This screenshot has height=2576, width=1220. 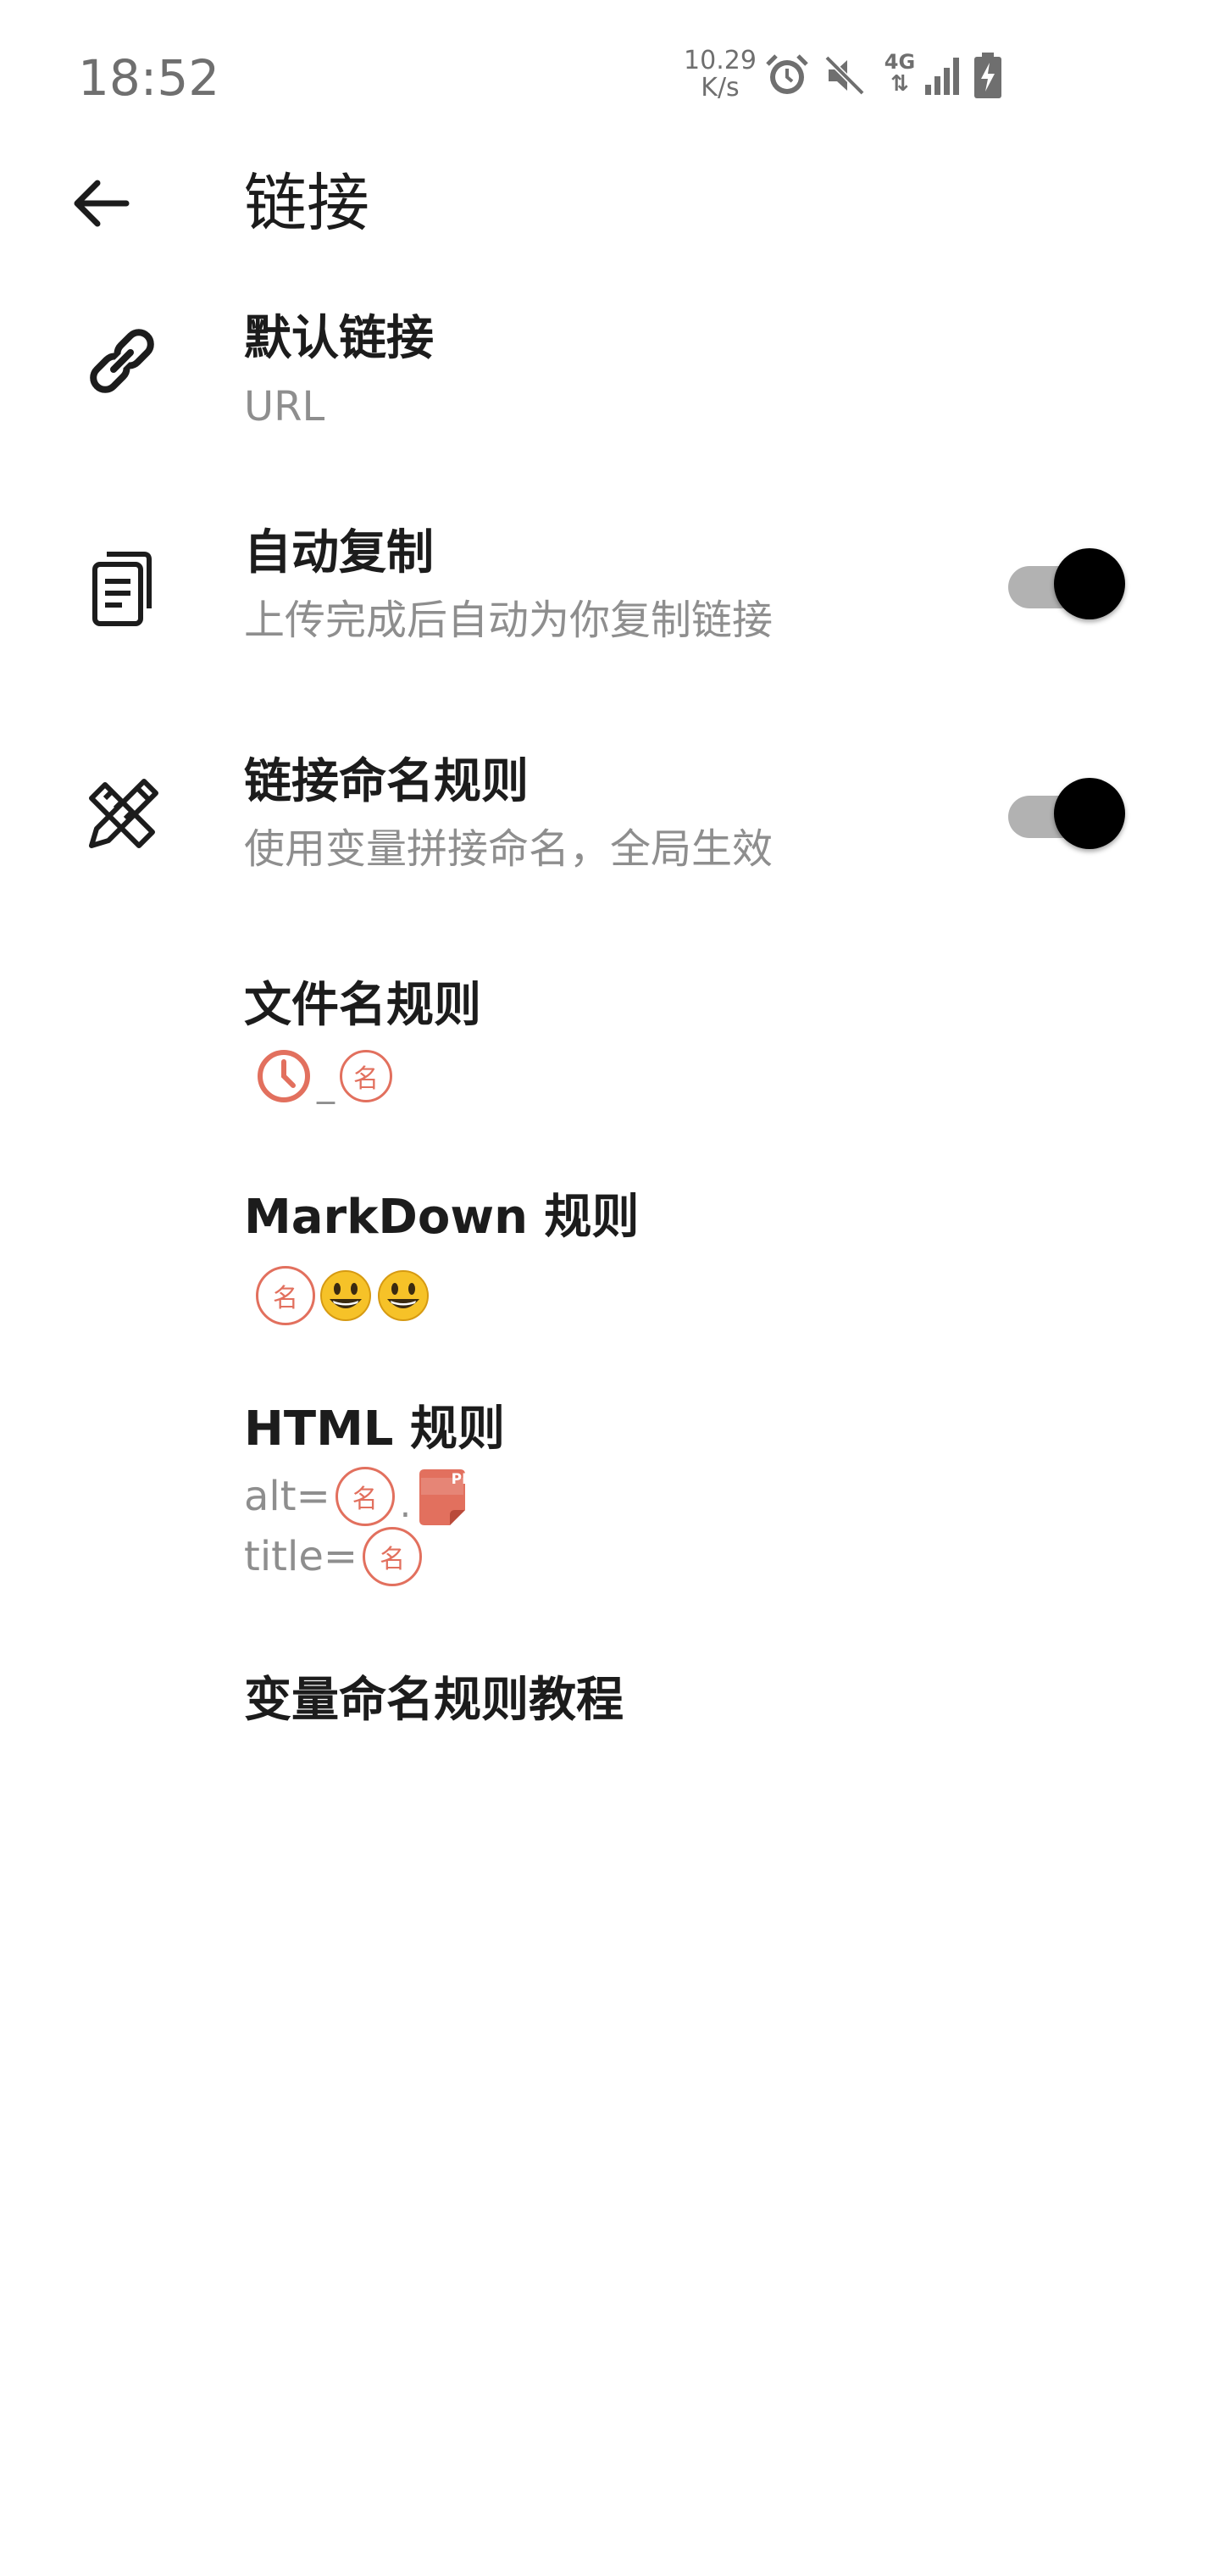 What do you see at coordinates (362, 1005) in the screenshot?
I see `filename-rule-title: 文件名规则` at bounding box center [362, 1005].